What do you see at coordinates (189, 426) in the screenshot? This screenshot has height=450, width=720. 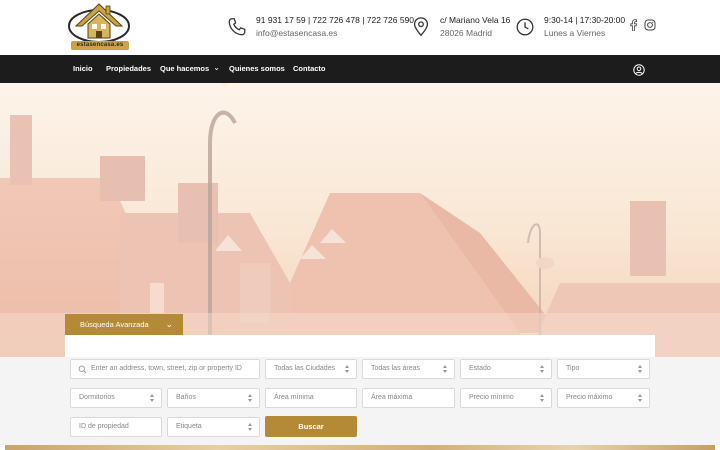 I see `label-select-value: Etiqueta` at bounding box center [189, 426].